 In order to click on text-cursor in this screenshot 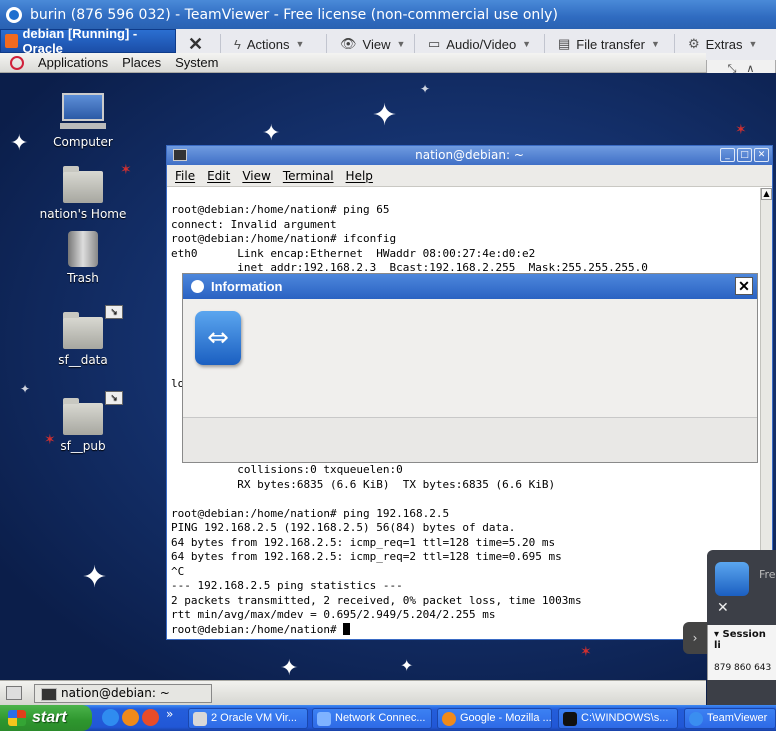, I will do `click(347, 628)`.